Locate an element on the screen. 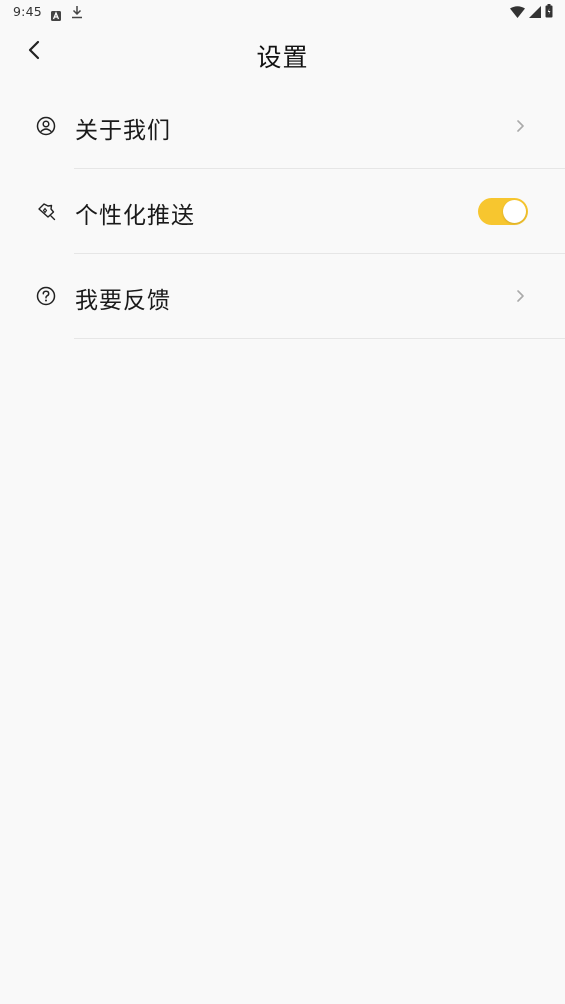 The height and width of the screenshot is (1004, 565). menu-item-label: 关于我们 is located at coordinates (123, 131).